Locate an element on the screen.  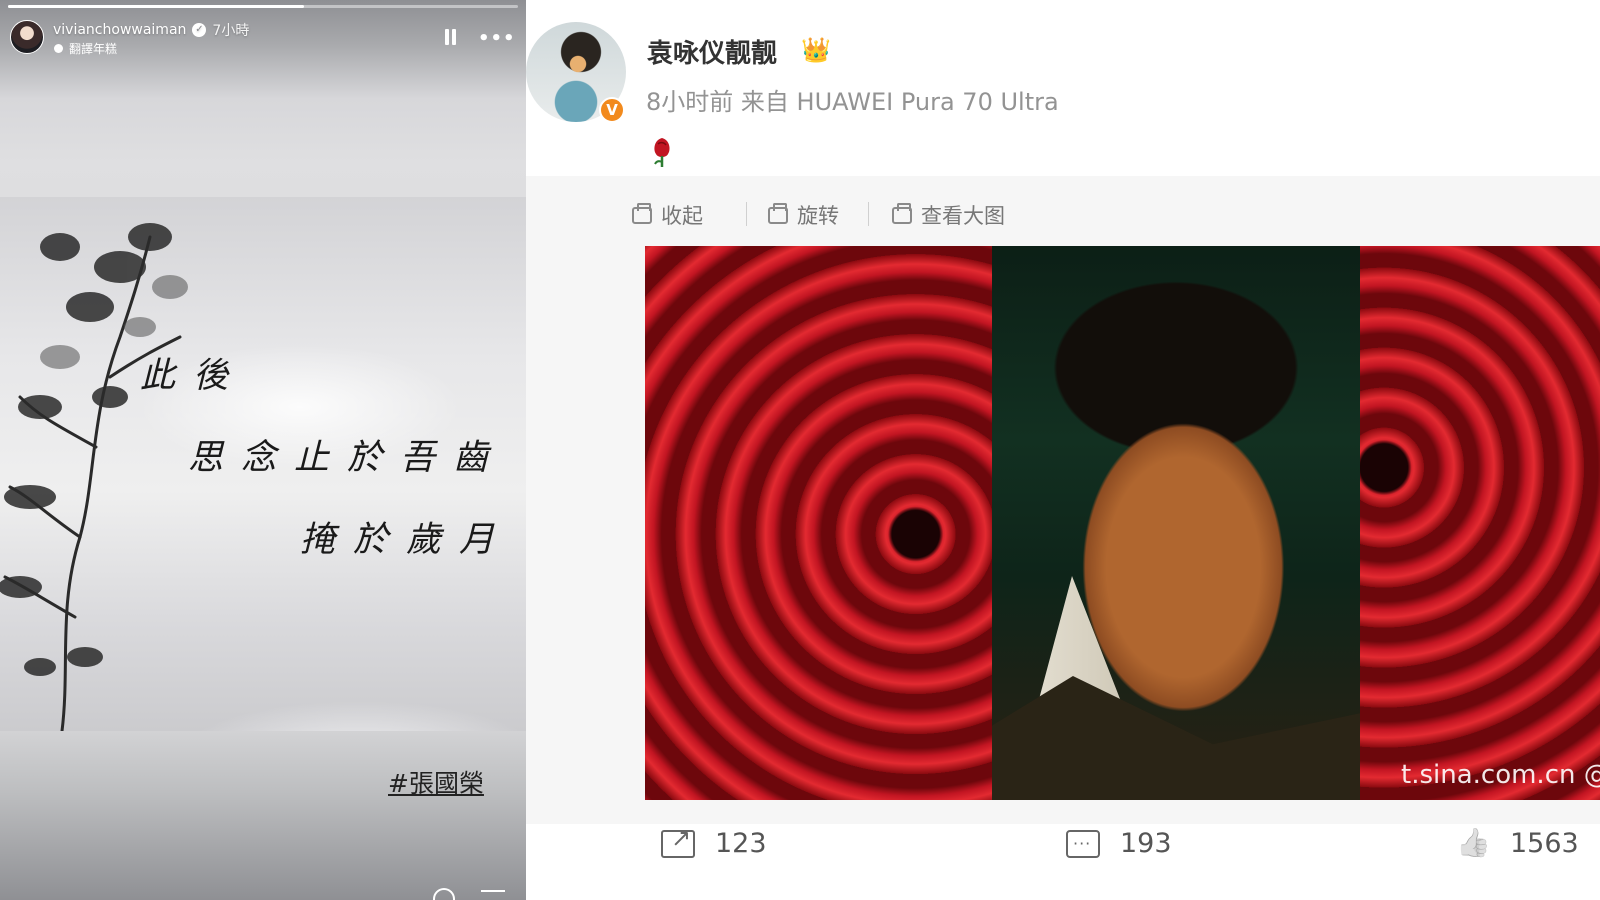
share-button: 123 is located at coordinates (714, 841).